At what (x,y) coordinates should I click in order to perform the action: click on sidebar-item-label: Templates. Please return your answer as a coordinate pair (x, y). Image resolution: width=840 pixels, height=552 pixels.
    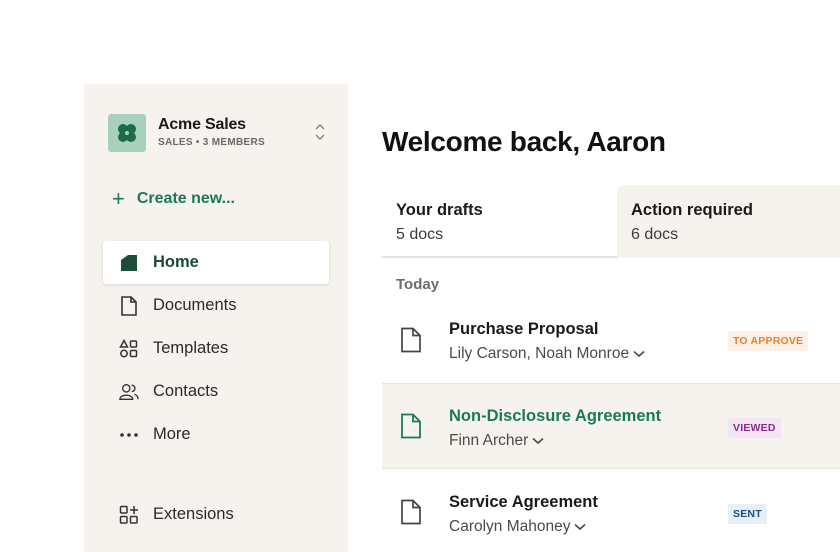
    Looking at the image, I should click on (191, 348).